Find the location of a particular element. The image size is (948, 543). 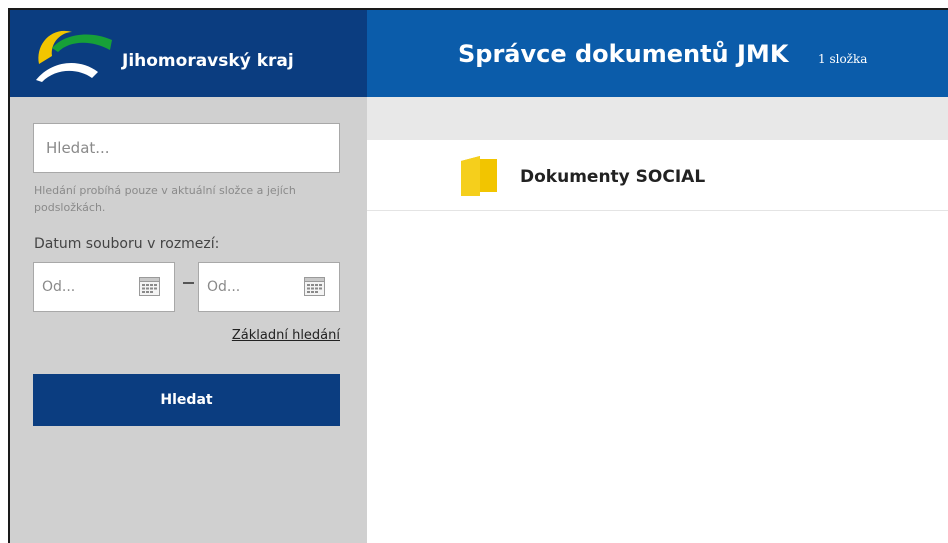

basic-search-link: Základní hledání is located at coordinates (286, 335).